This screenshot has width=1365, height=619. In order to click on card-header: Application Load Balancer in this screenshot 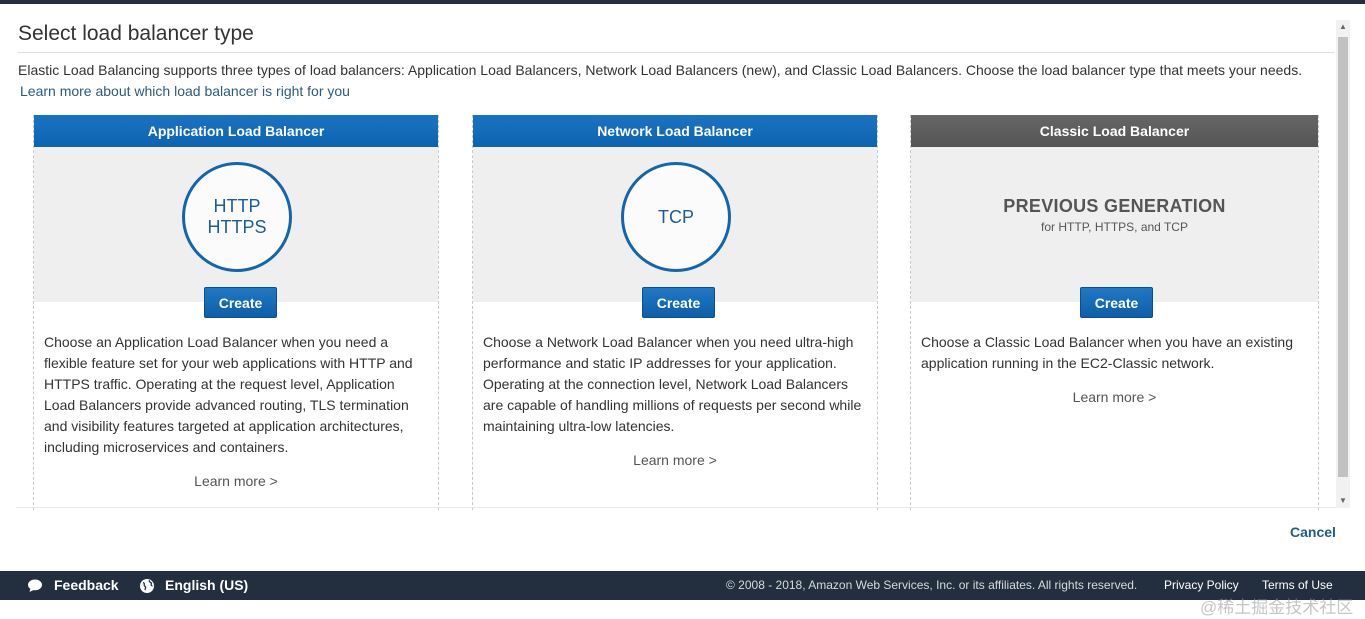, I will do `click(236, 131)`.